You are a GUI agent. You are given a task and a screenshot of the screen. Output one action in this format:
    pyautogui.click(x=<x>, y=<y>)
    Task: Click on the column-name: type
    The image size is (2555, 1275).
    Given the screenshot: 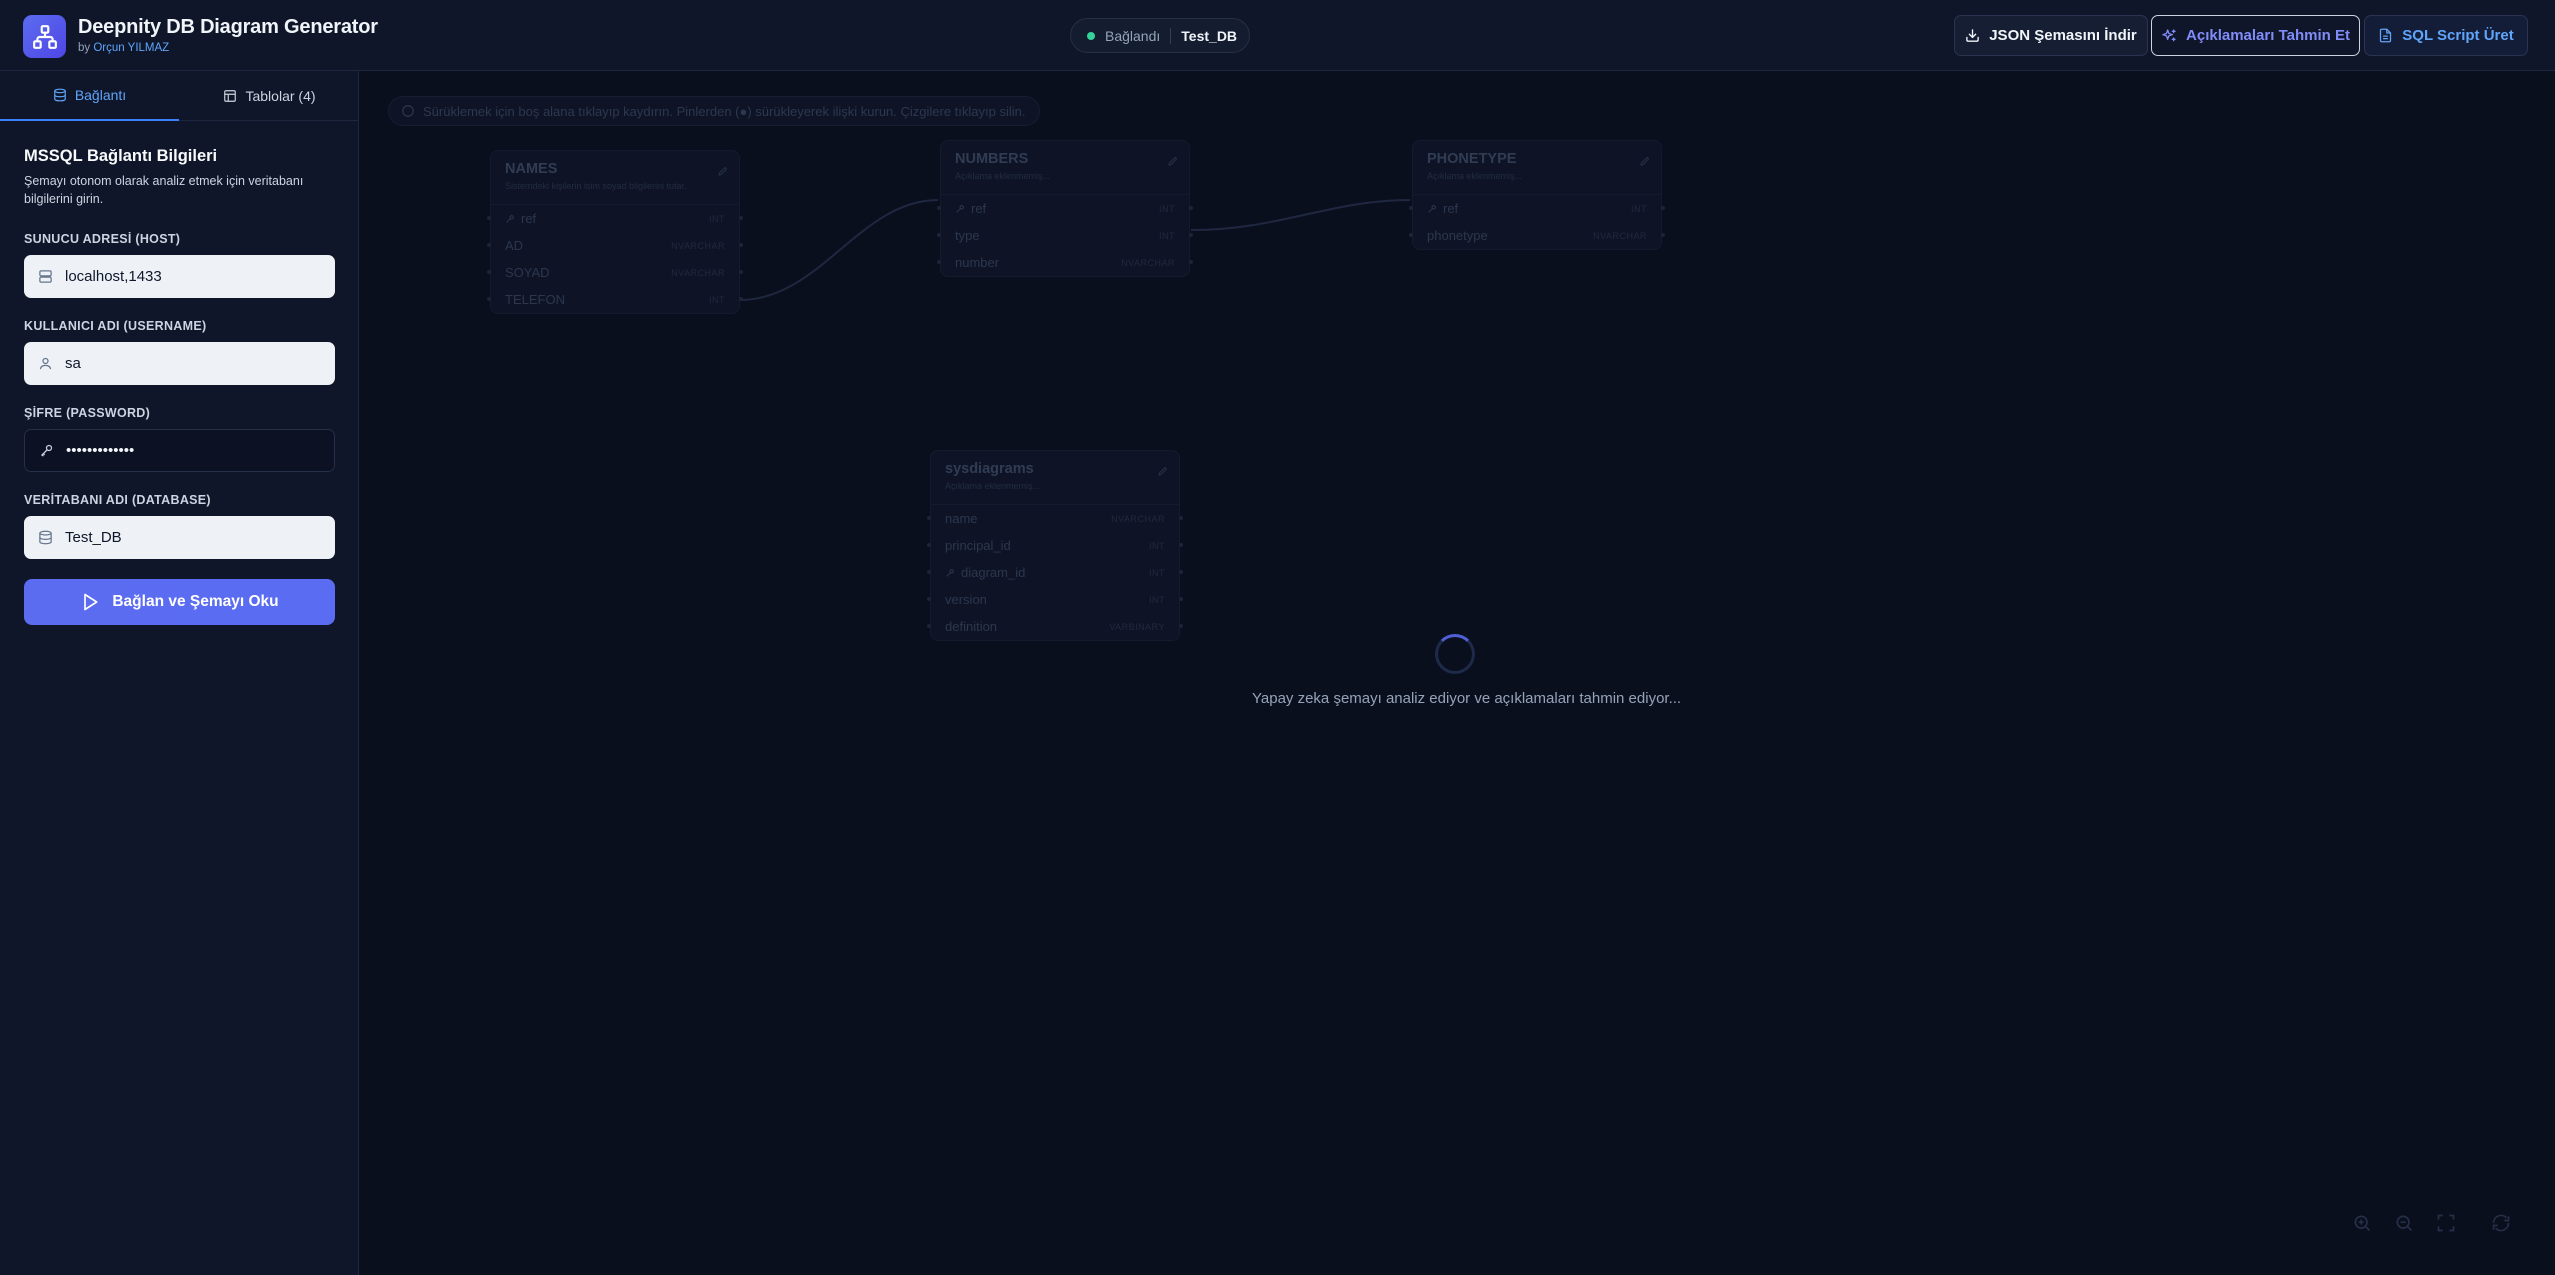 What is the action you would take?
    pyautogui.click(x=967, y=235)
    